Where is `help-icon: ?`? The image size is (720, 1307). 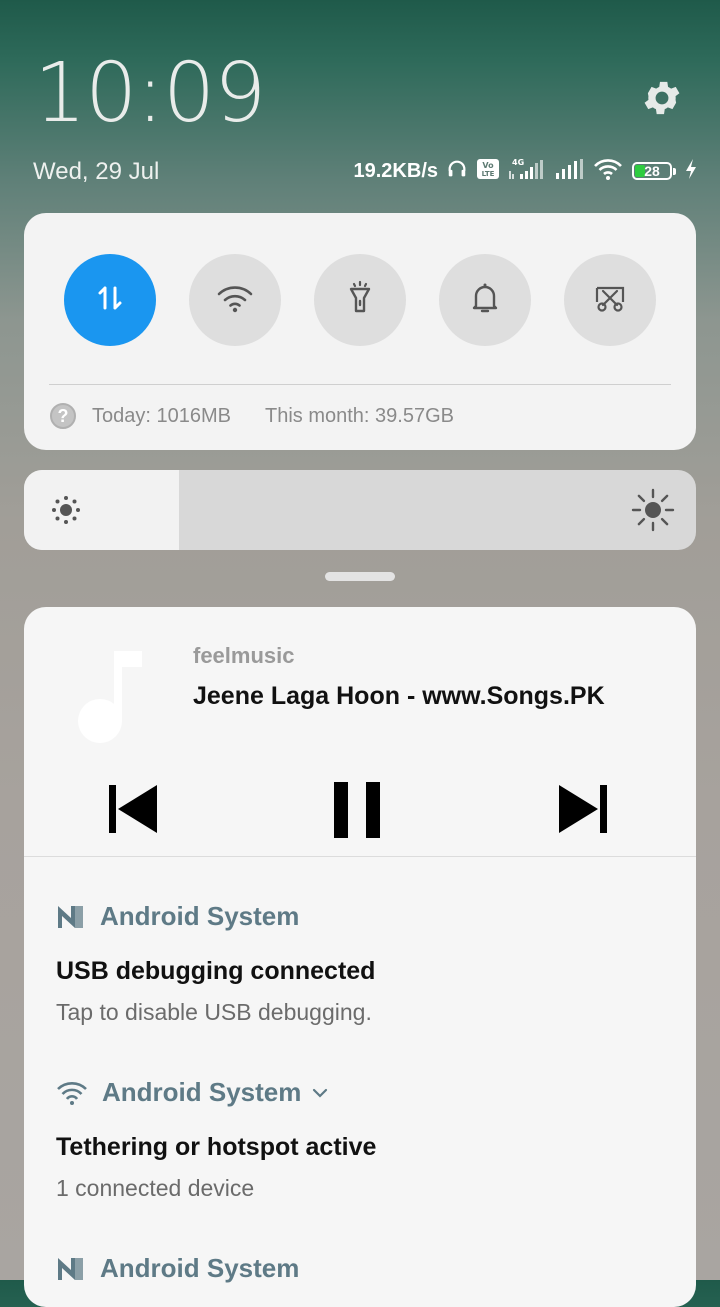
help-icon: ? is located at coordinates (63, 416).